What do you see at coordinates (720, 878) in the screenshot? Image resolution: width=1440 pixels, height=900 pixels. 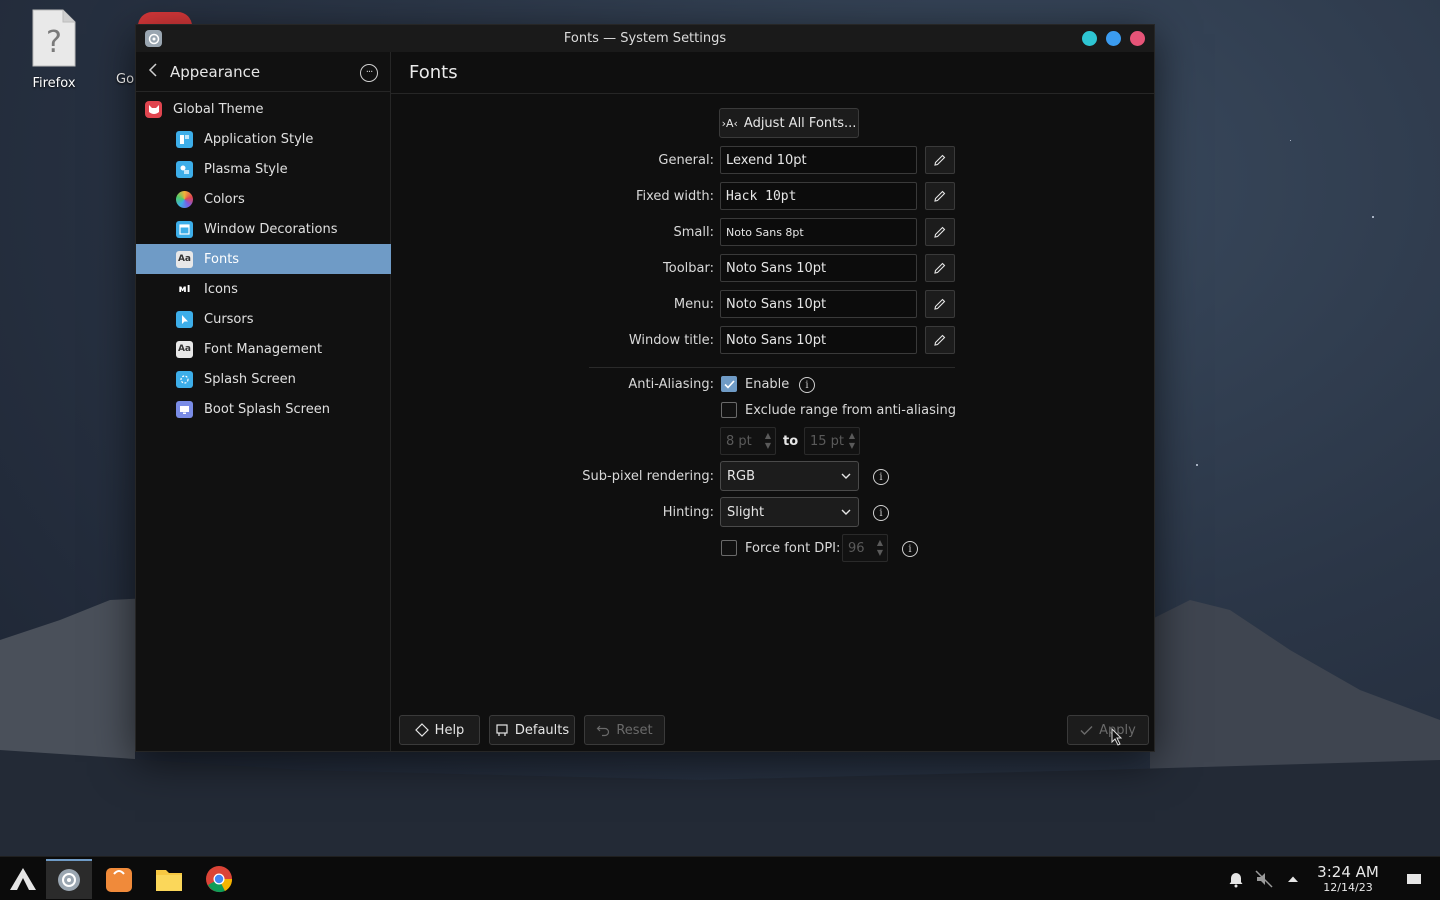 I see `taskbar: 3:24 AM 12/14/23` at bounding box center [720, 878].